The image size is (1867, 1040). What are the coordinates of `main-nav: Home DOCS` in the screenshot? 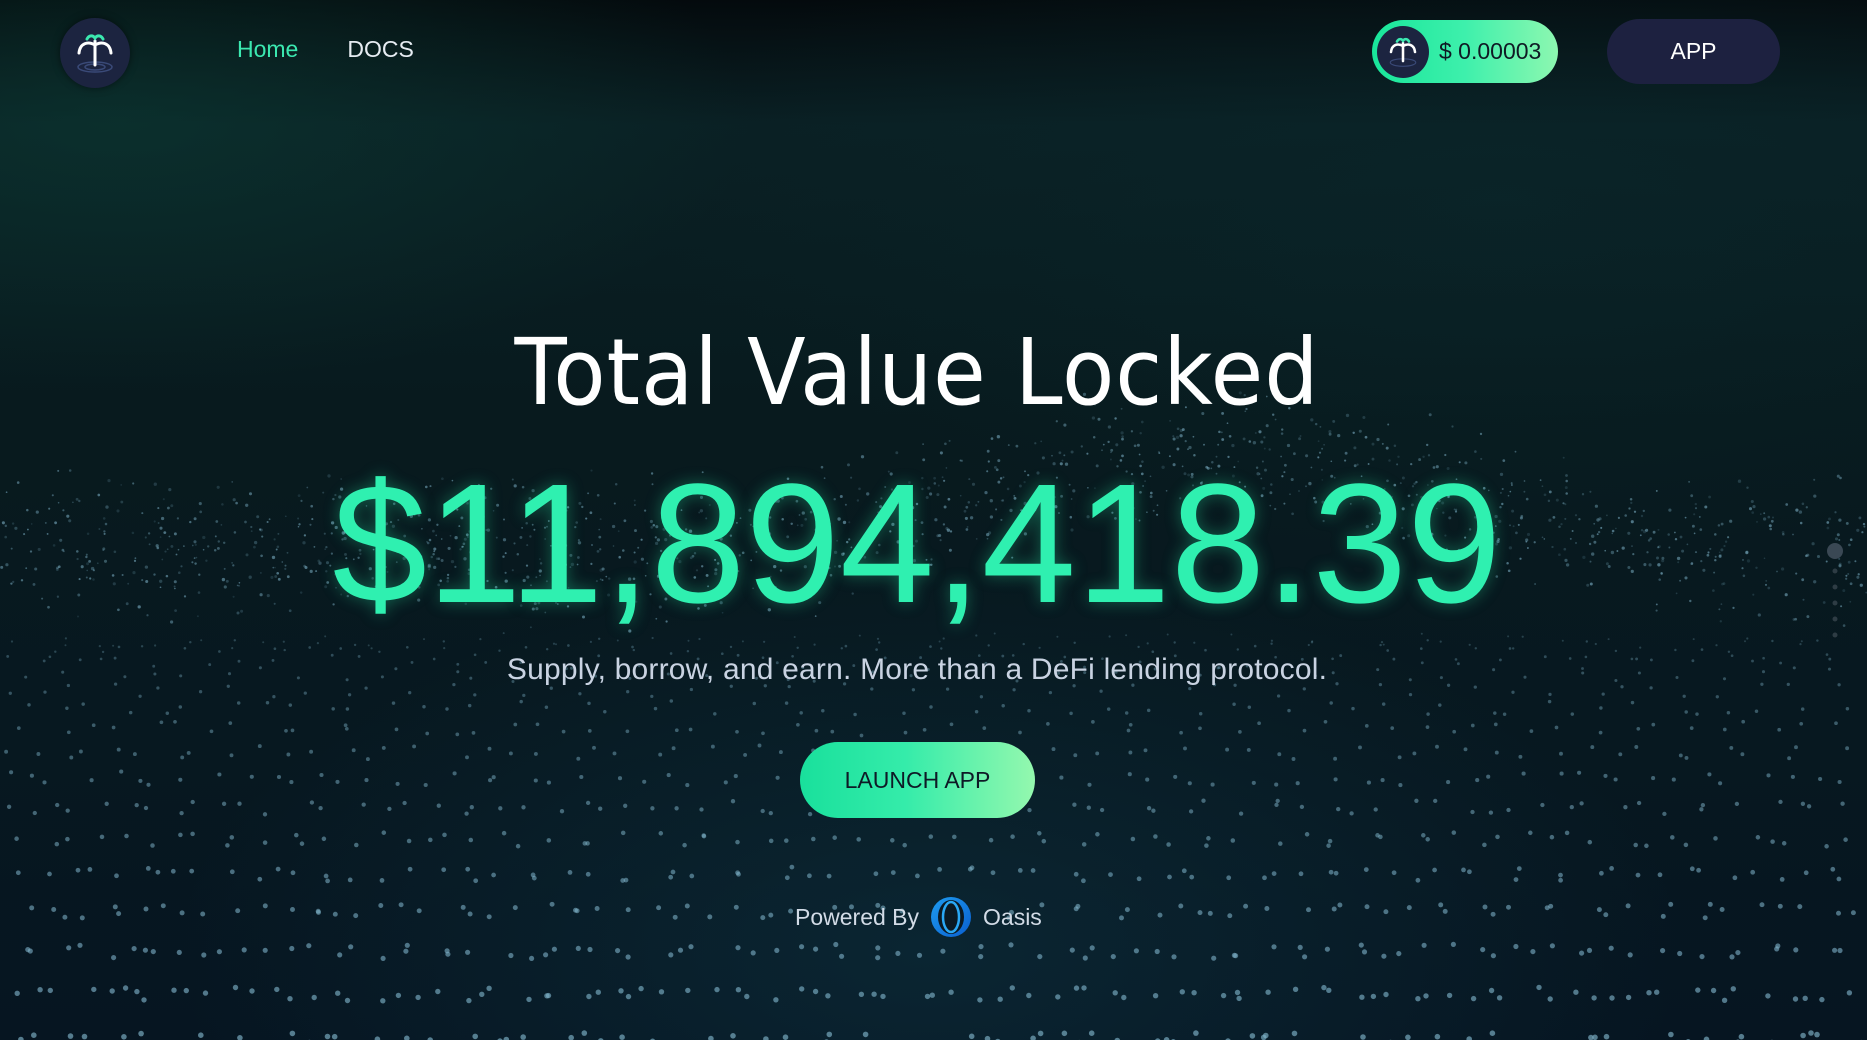 It's located at (325, 49).